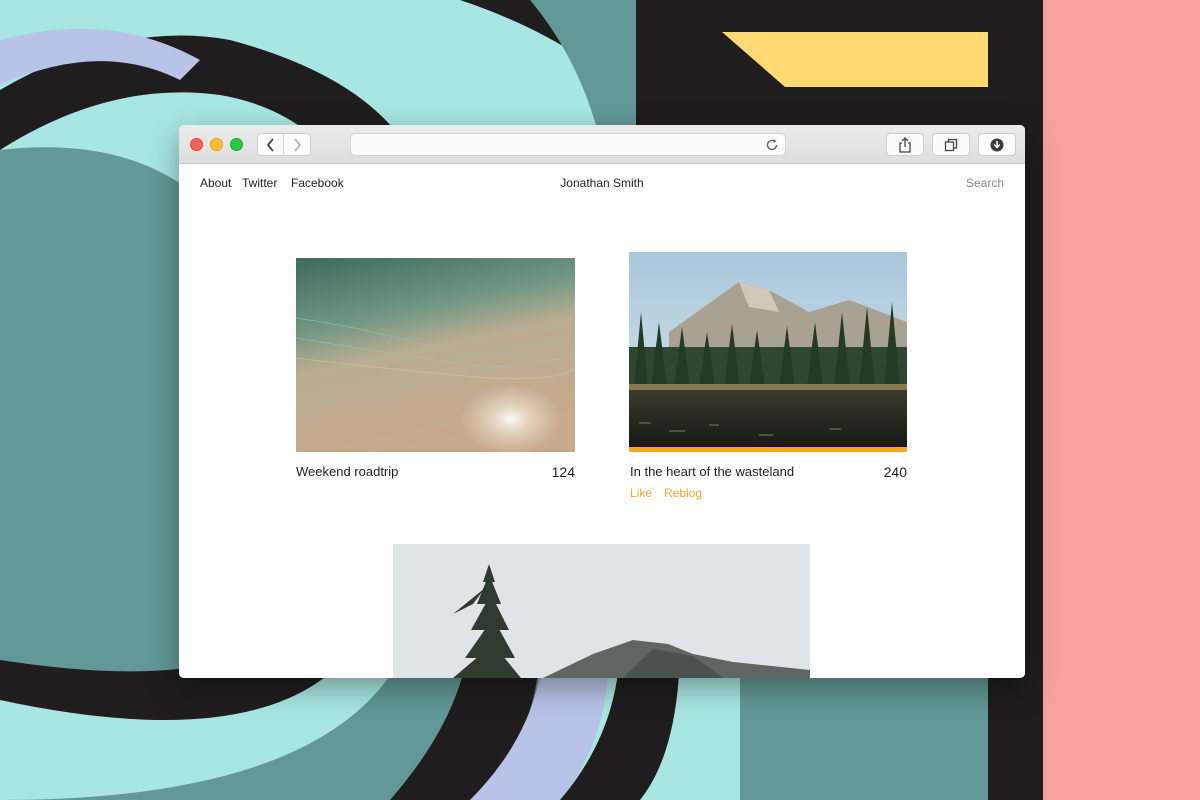  I want to click on browser-toolbar, so click(602, 144).